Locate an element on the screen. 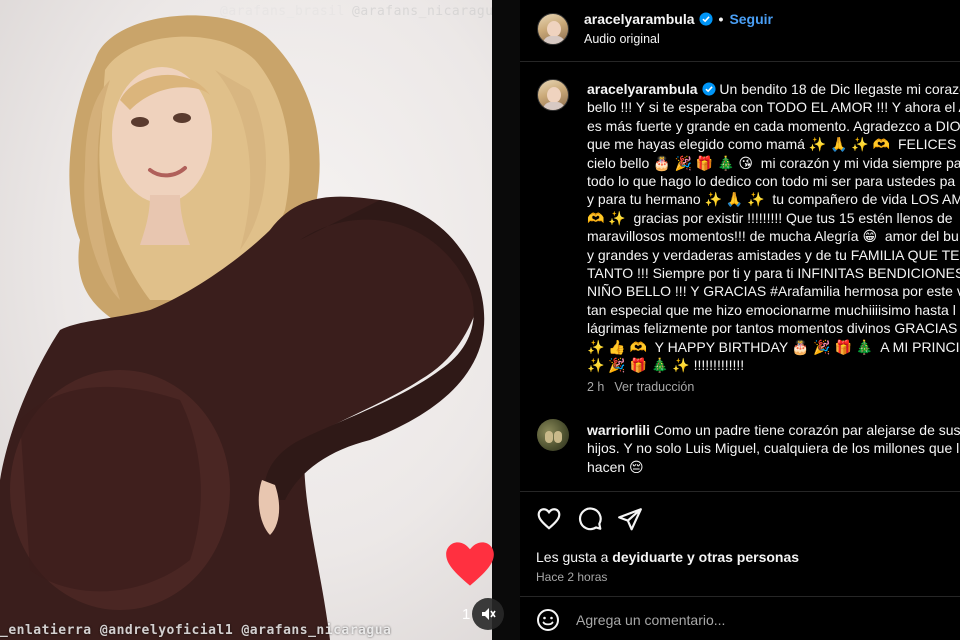 The width and height of the screenshot is (960, 640). comment-username: warriorlili is located at coordinates (618, 430).